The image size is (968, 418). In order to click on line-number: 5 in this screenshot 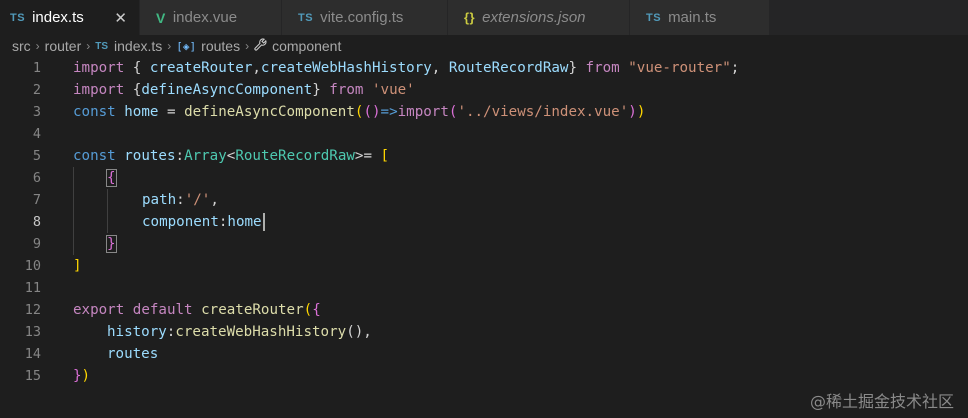, I will do `click(36, 156)`.